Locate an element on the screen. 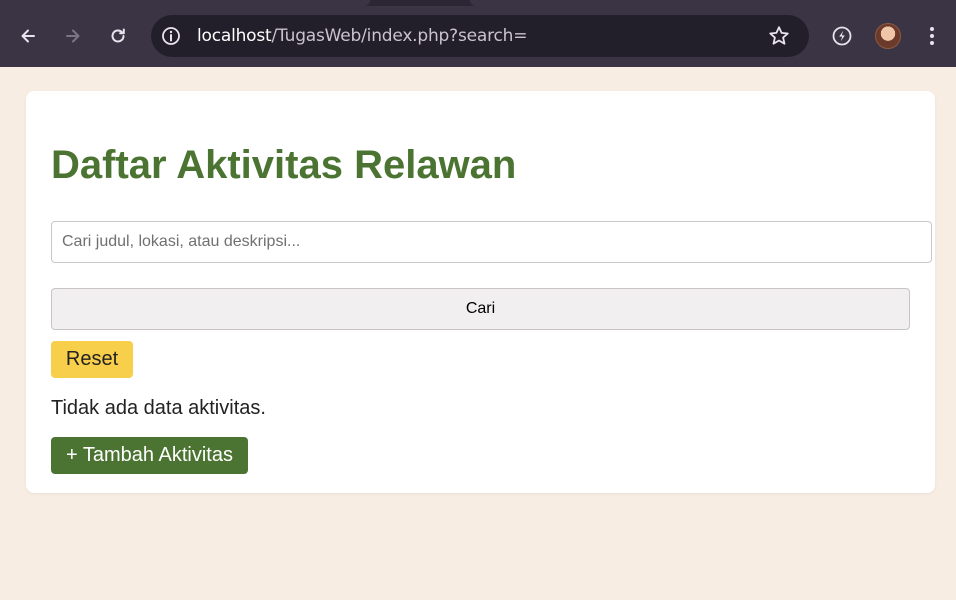 The height and width of the screenshot is (600, 956). search-button: Cari is located at coordinates (480, 309).